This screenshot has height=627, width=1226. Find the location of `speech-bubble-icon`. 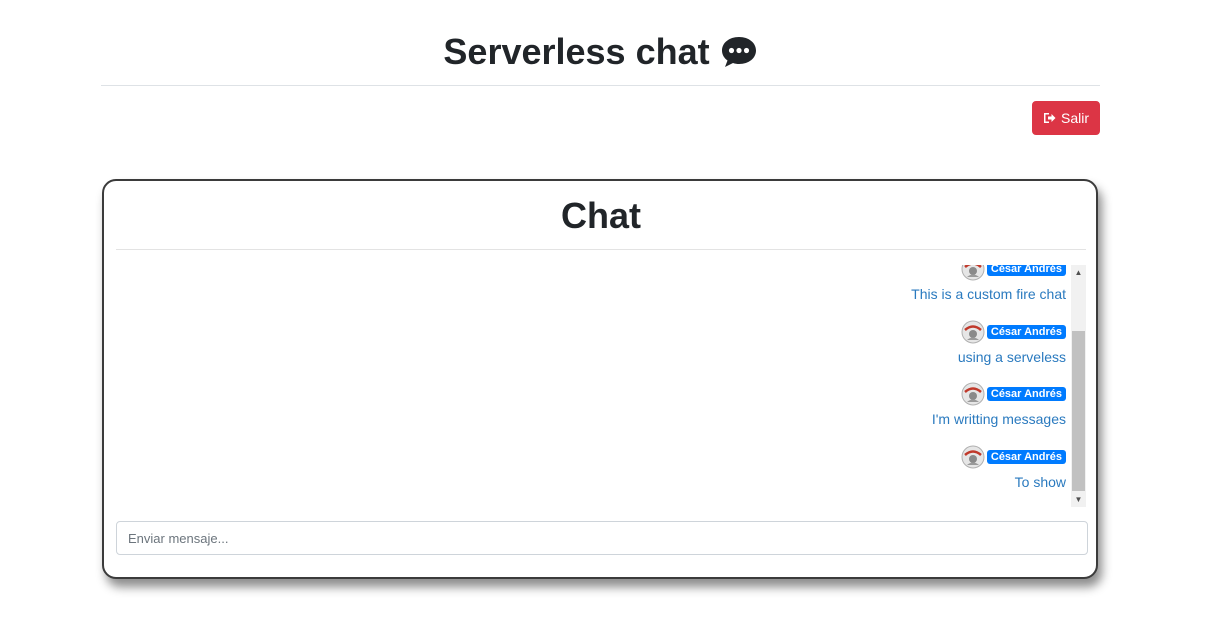

speech-bubble-icon is located at coordinates (738, 52).